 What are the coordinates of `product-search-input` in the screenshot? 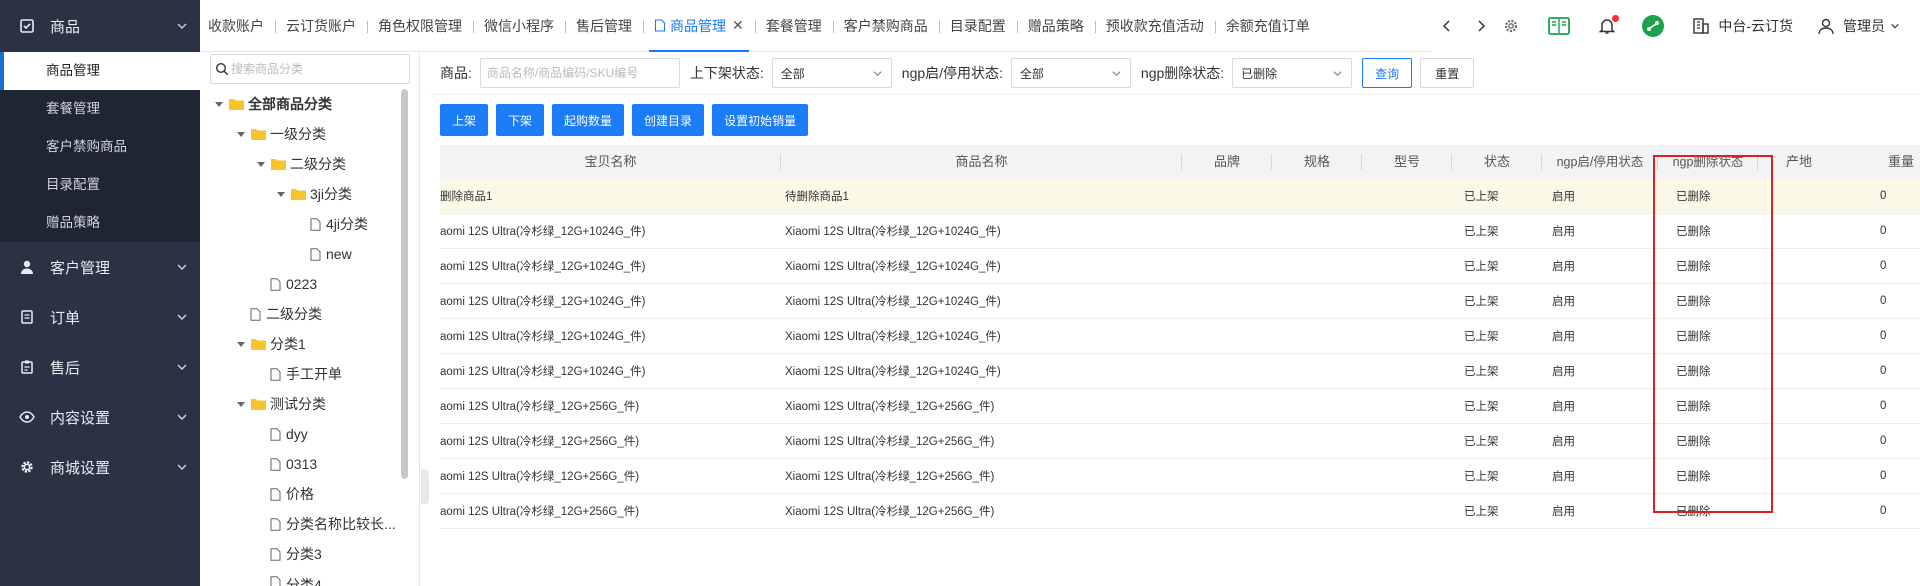 It's located at (579, 73).